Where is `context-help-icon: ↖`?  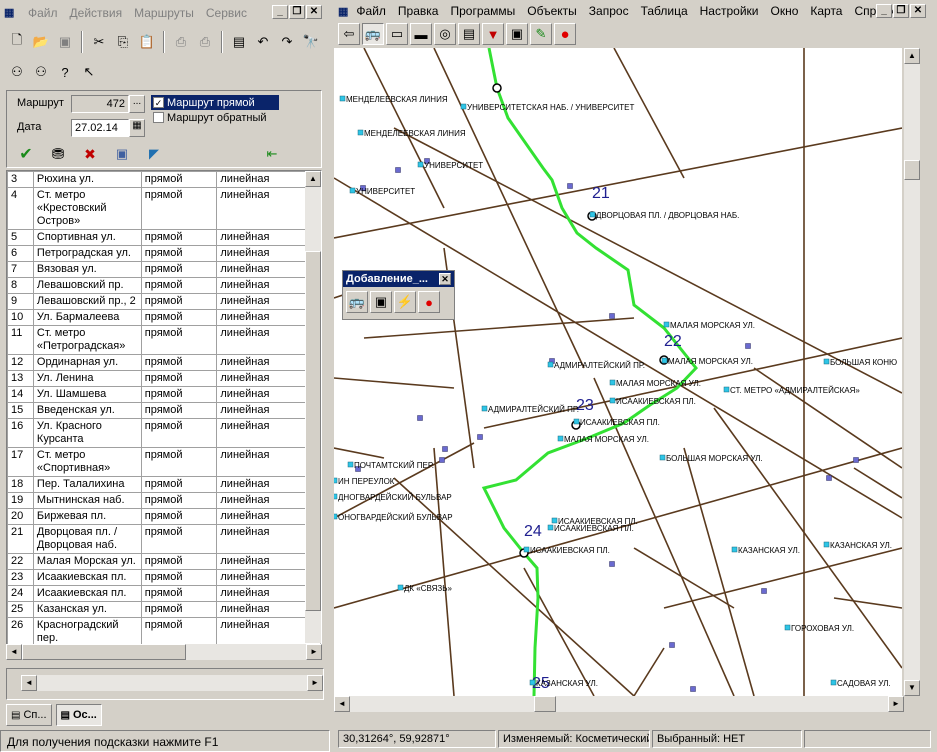
context-help-icon: ↖ is located at coordinates (89, 72).